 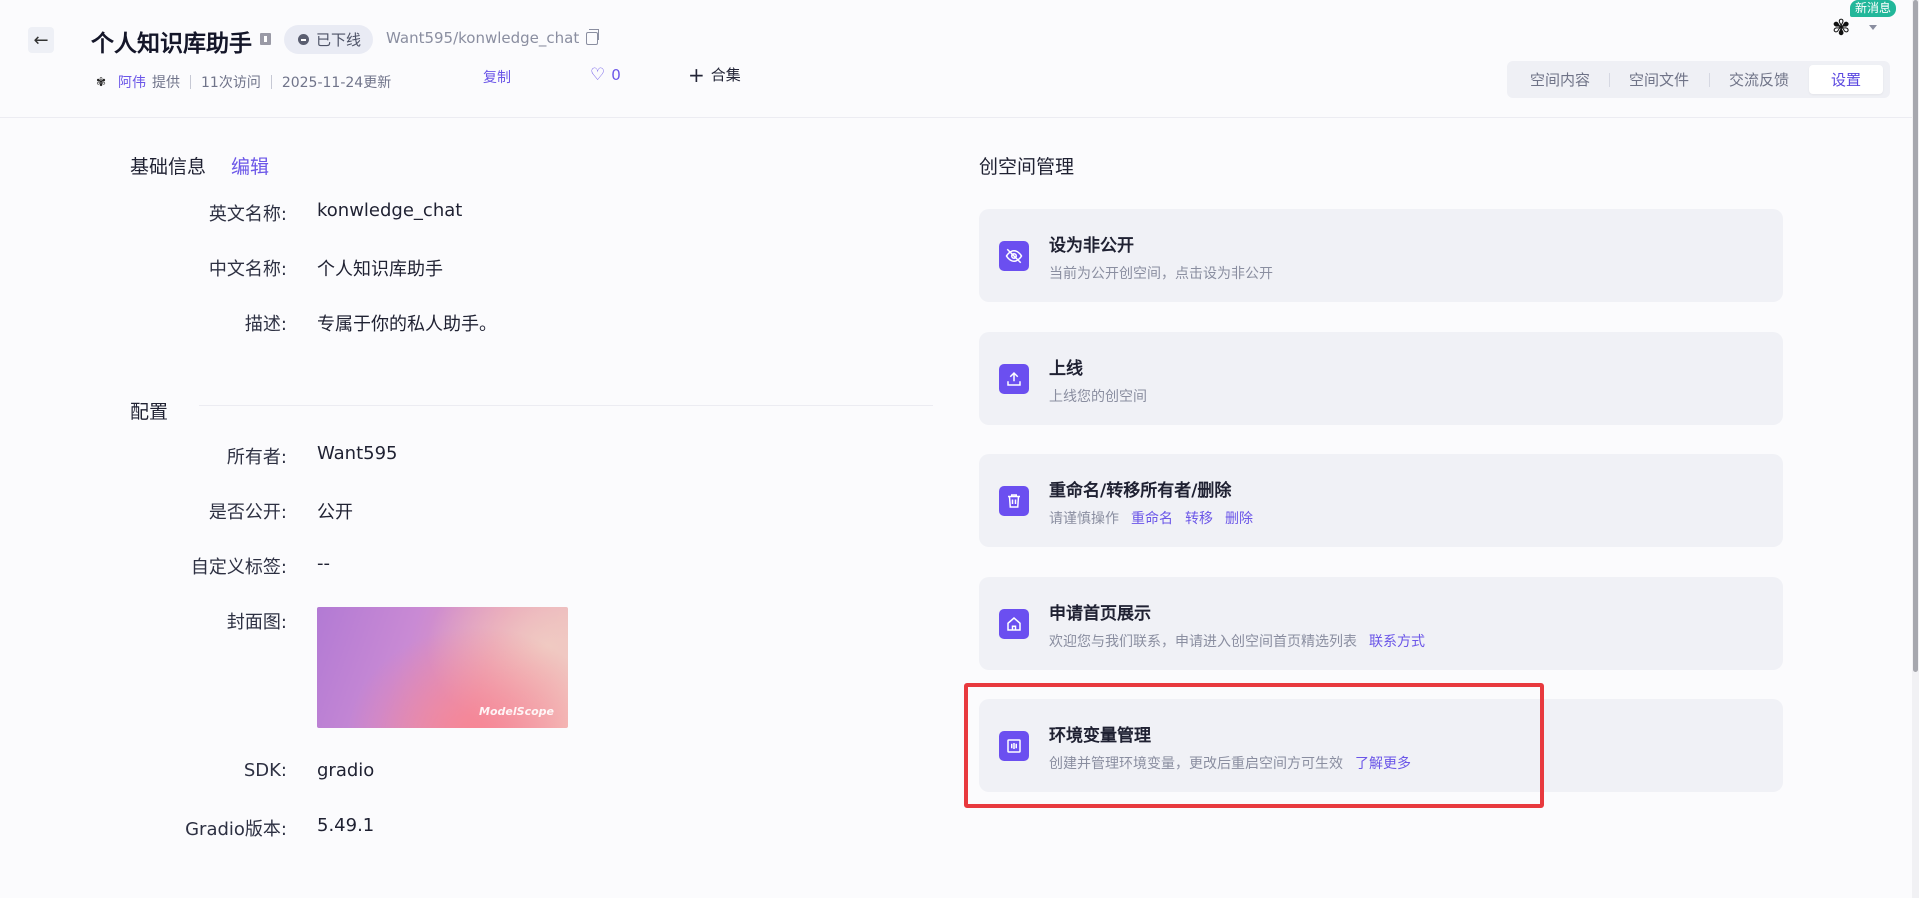 I want to click on status-badge: 已下线, so click(x=329, y=39).